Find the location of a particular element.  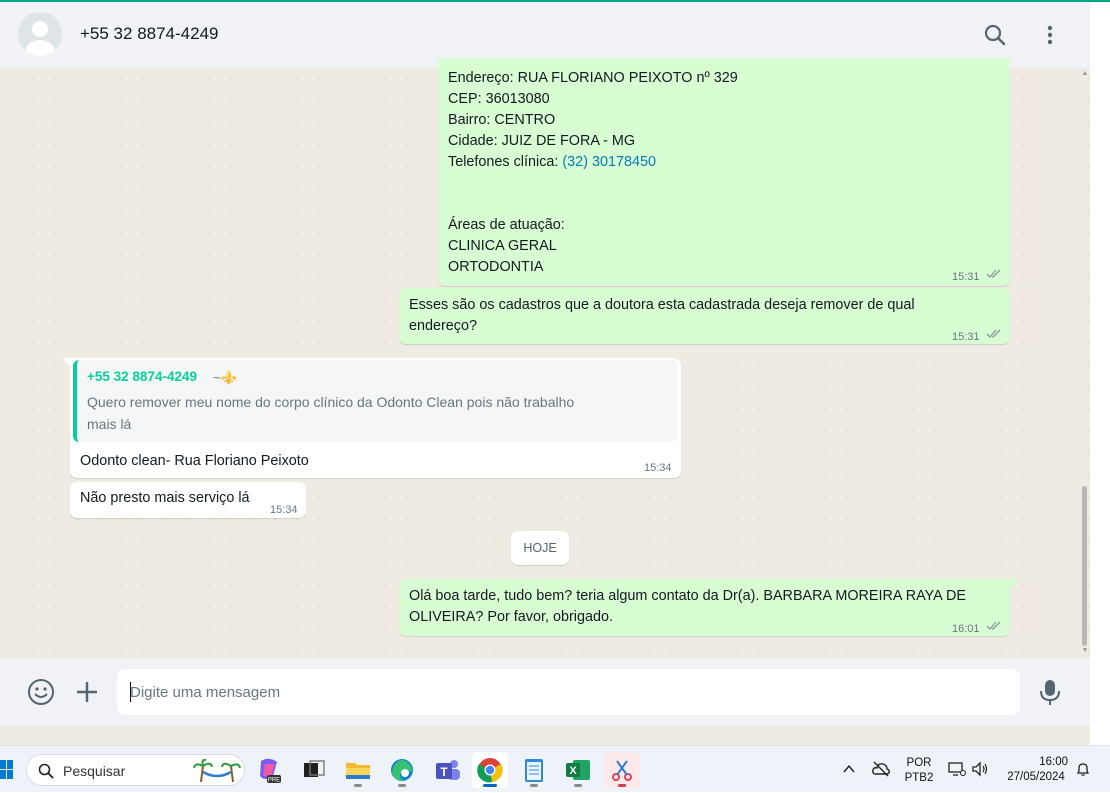

message-text: Não presto mais serviço lá is located at coordinates (165, 498).